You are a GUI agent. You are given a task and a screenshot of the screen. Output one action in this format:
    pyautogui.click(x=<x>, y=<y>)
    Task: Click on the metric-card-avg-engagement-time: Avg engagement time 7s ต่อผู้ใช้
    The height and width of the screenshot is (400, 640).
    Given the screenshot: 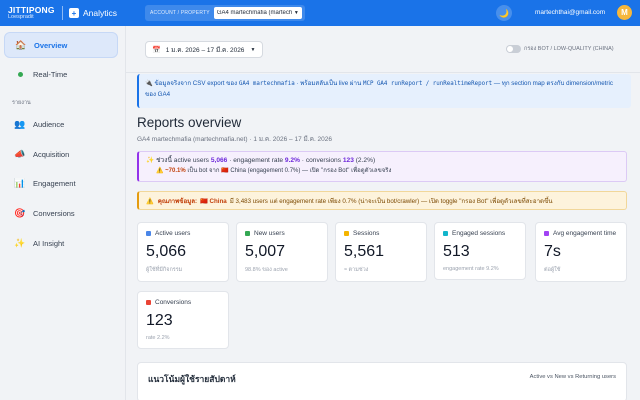 What is the action you would take?
    pyautogui.click(x=581, y=252)
    